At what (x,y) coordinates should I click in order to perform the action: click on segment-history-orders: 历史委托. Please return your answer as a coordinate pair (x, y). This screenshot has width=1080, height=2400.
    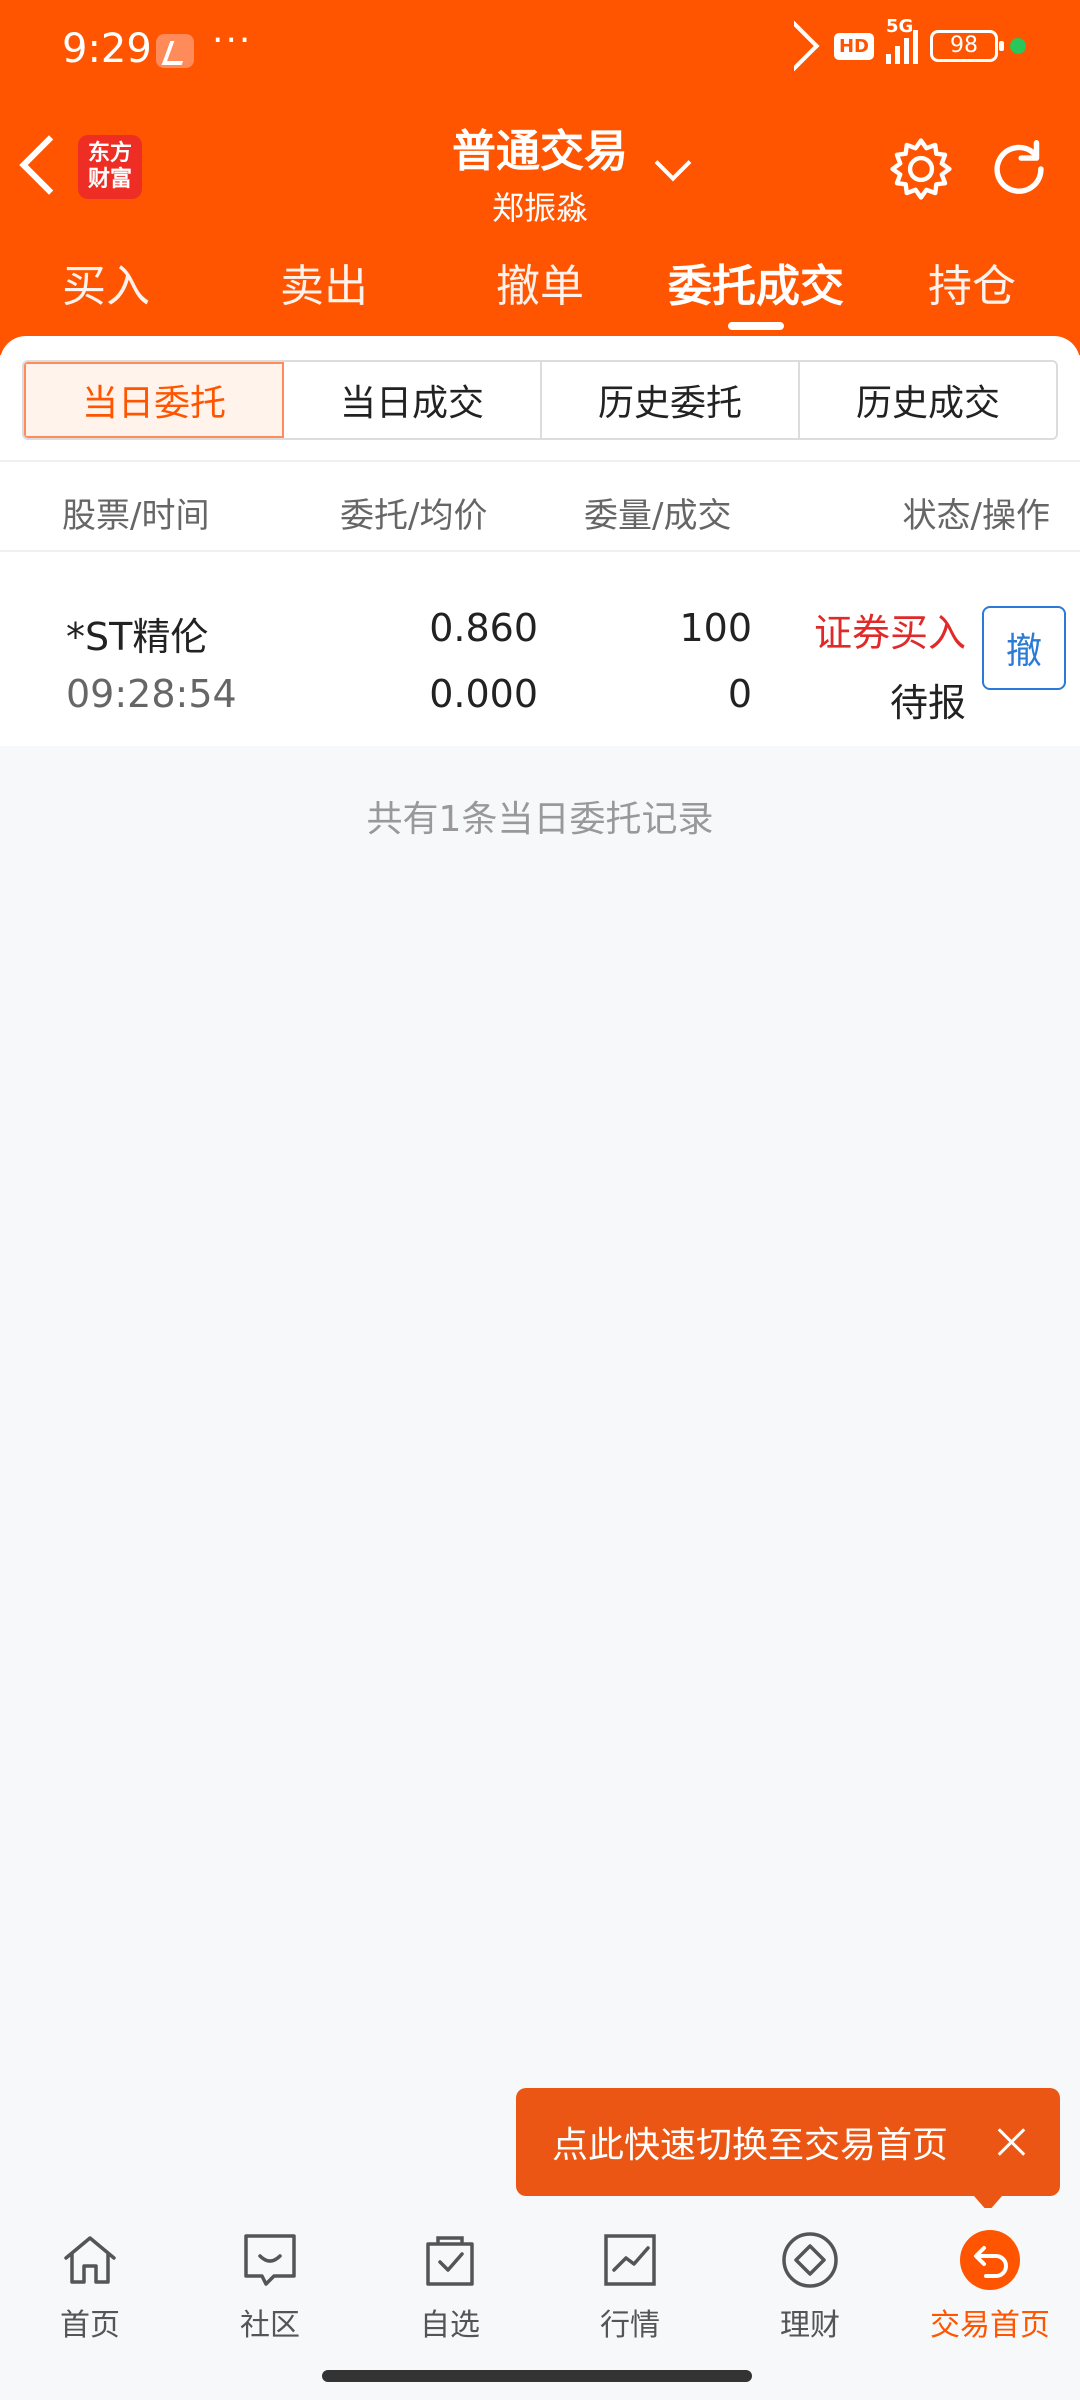
    Looking at the image, I should click on (671, 400).